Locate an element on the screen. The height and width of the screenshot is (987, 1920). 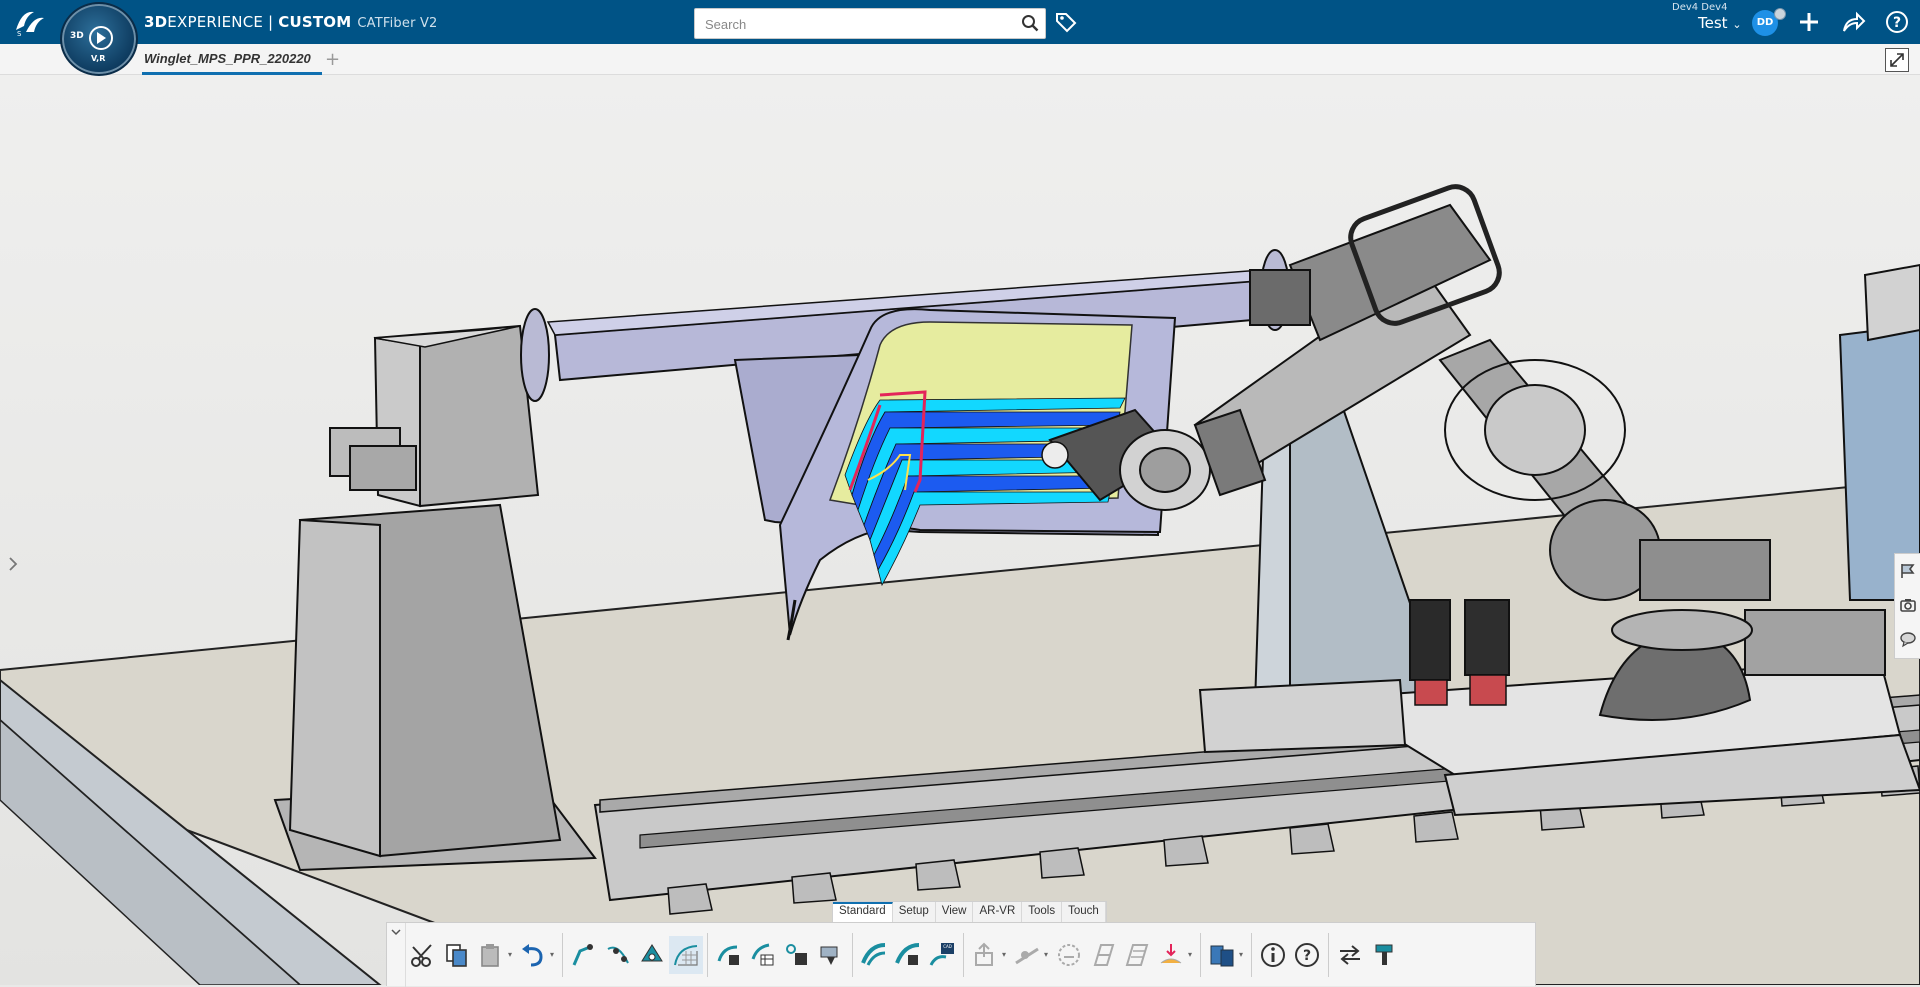
help-icon: ? is located at coordinates (1307, 955).